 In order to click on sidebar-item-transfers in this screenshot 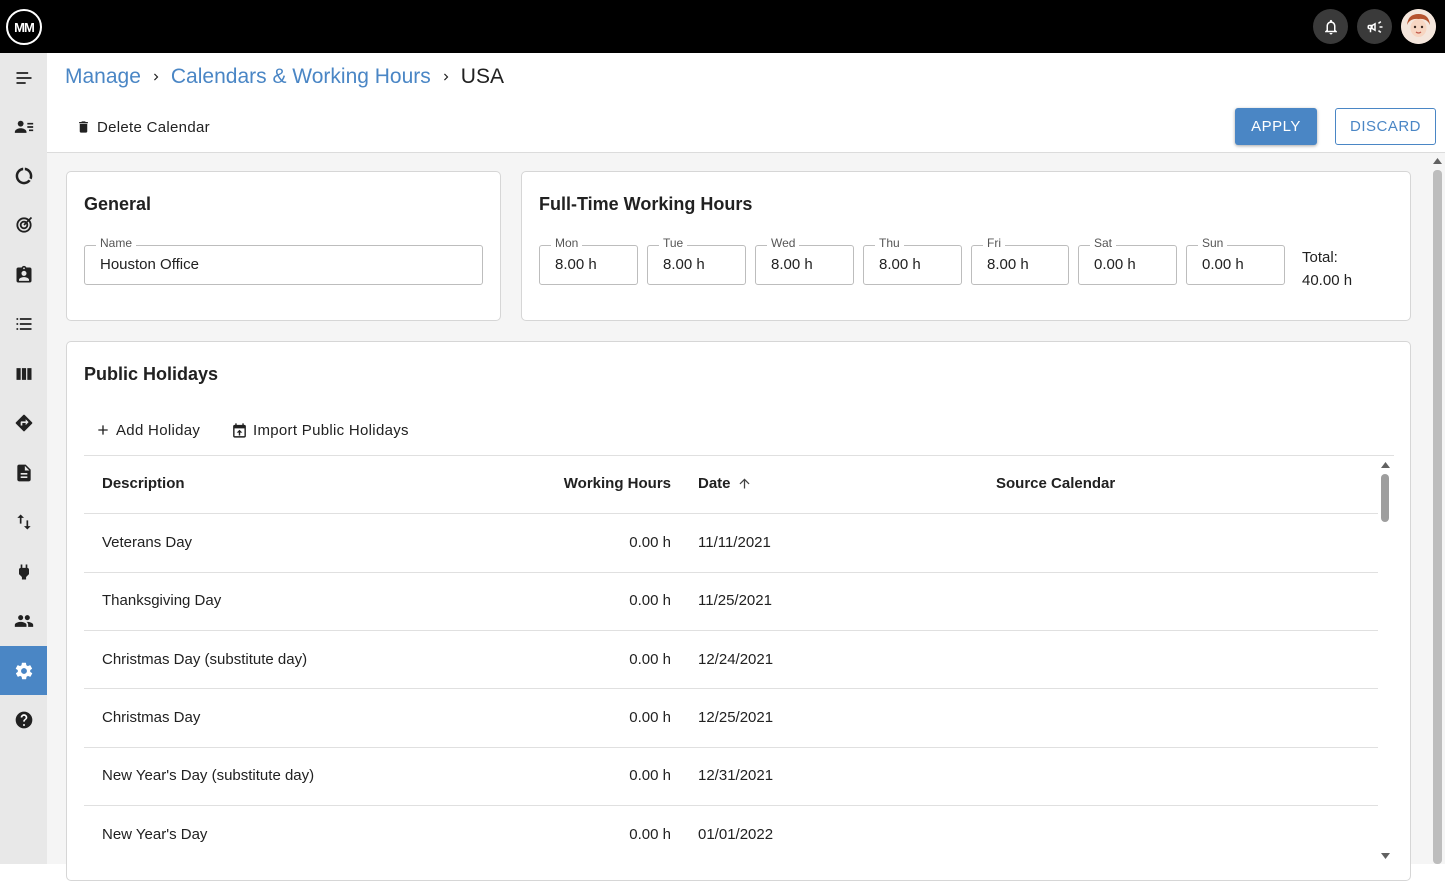, I will do `click(23, 521)`.